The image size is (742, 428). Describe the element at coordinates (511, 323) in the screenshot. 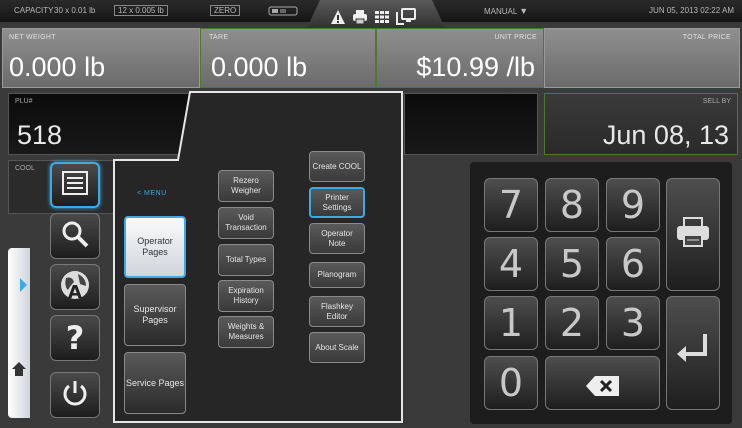

I see `key-1: 1` at that location.